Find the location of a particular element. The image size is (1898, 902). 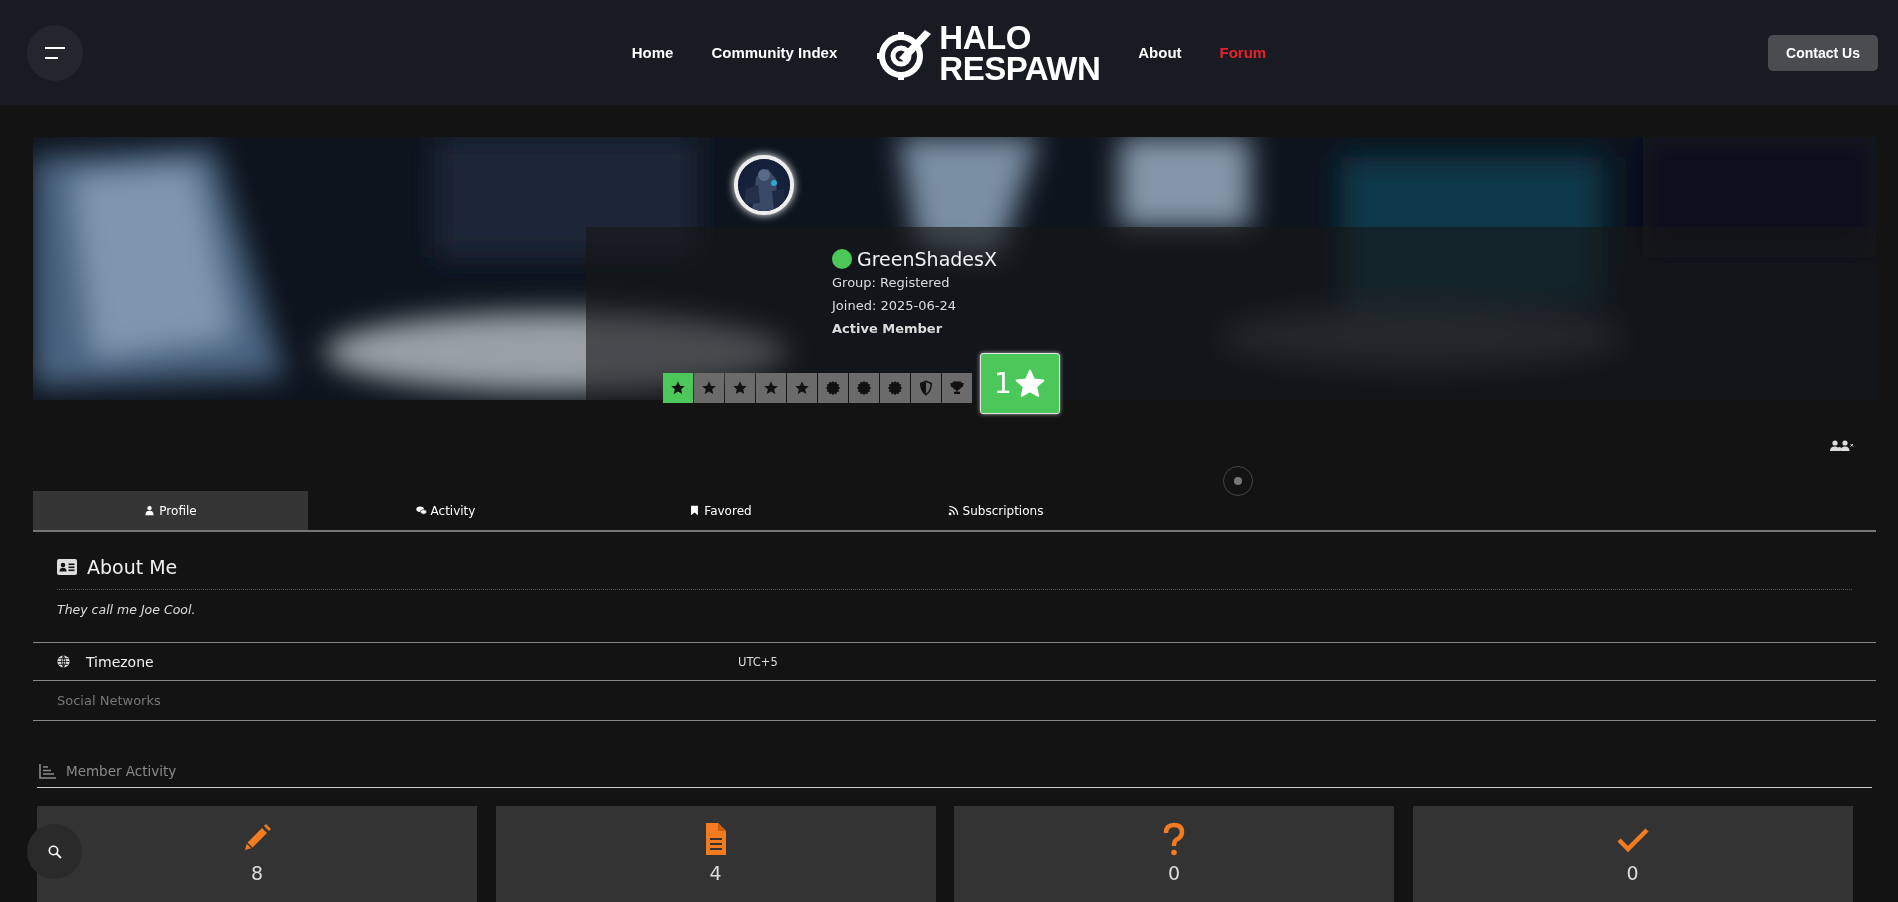

section-heading: About Me is located at coordinates (132, 566).